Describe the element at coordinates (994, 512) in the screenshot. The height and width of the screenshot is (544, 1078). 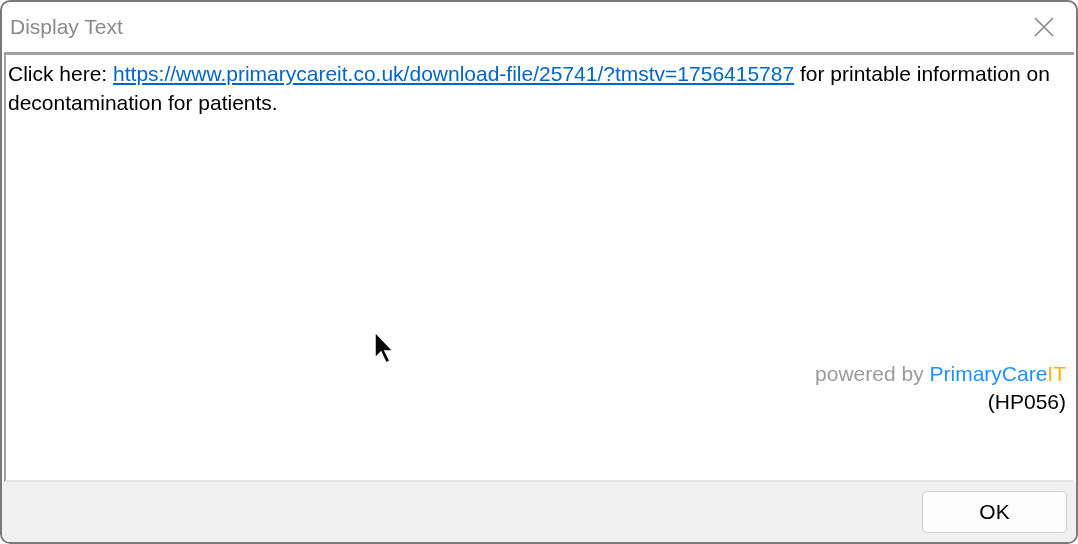
I see `ok-button: OK` at that location.